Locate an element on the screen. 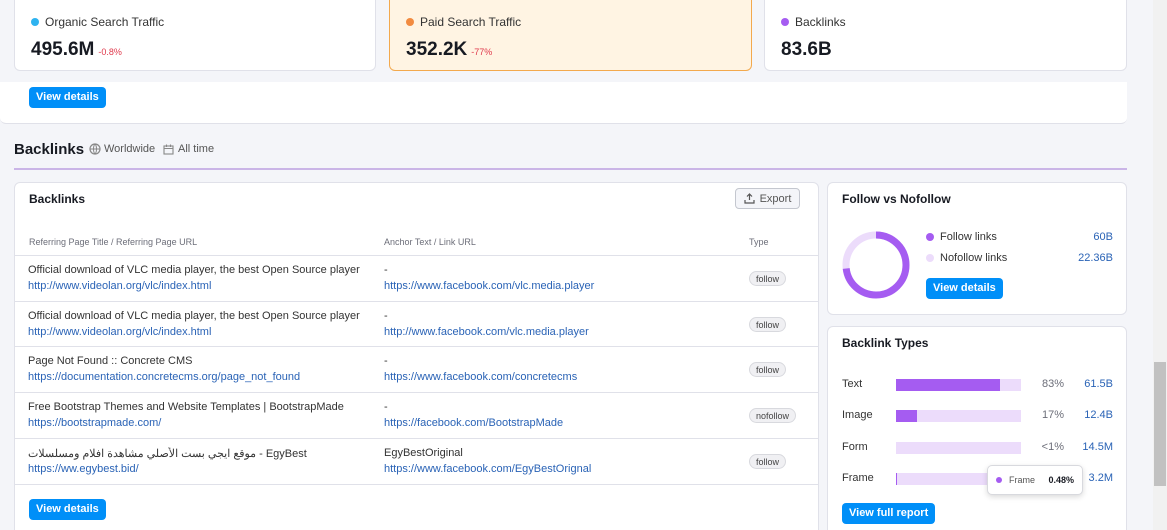  type-label: Form is located at coordinates (855, 447).